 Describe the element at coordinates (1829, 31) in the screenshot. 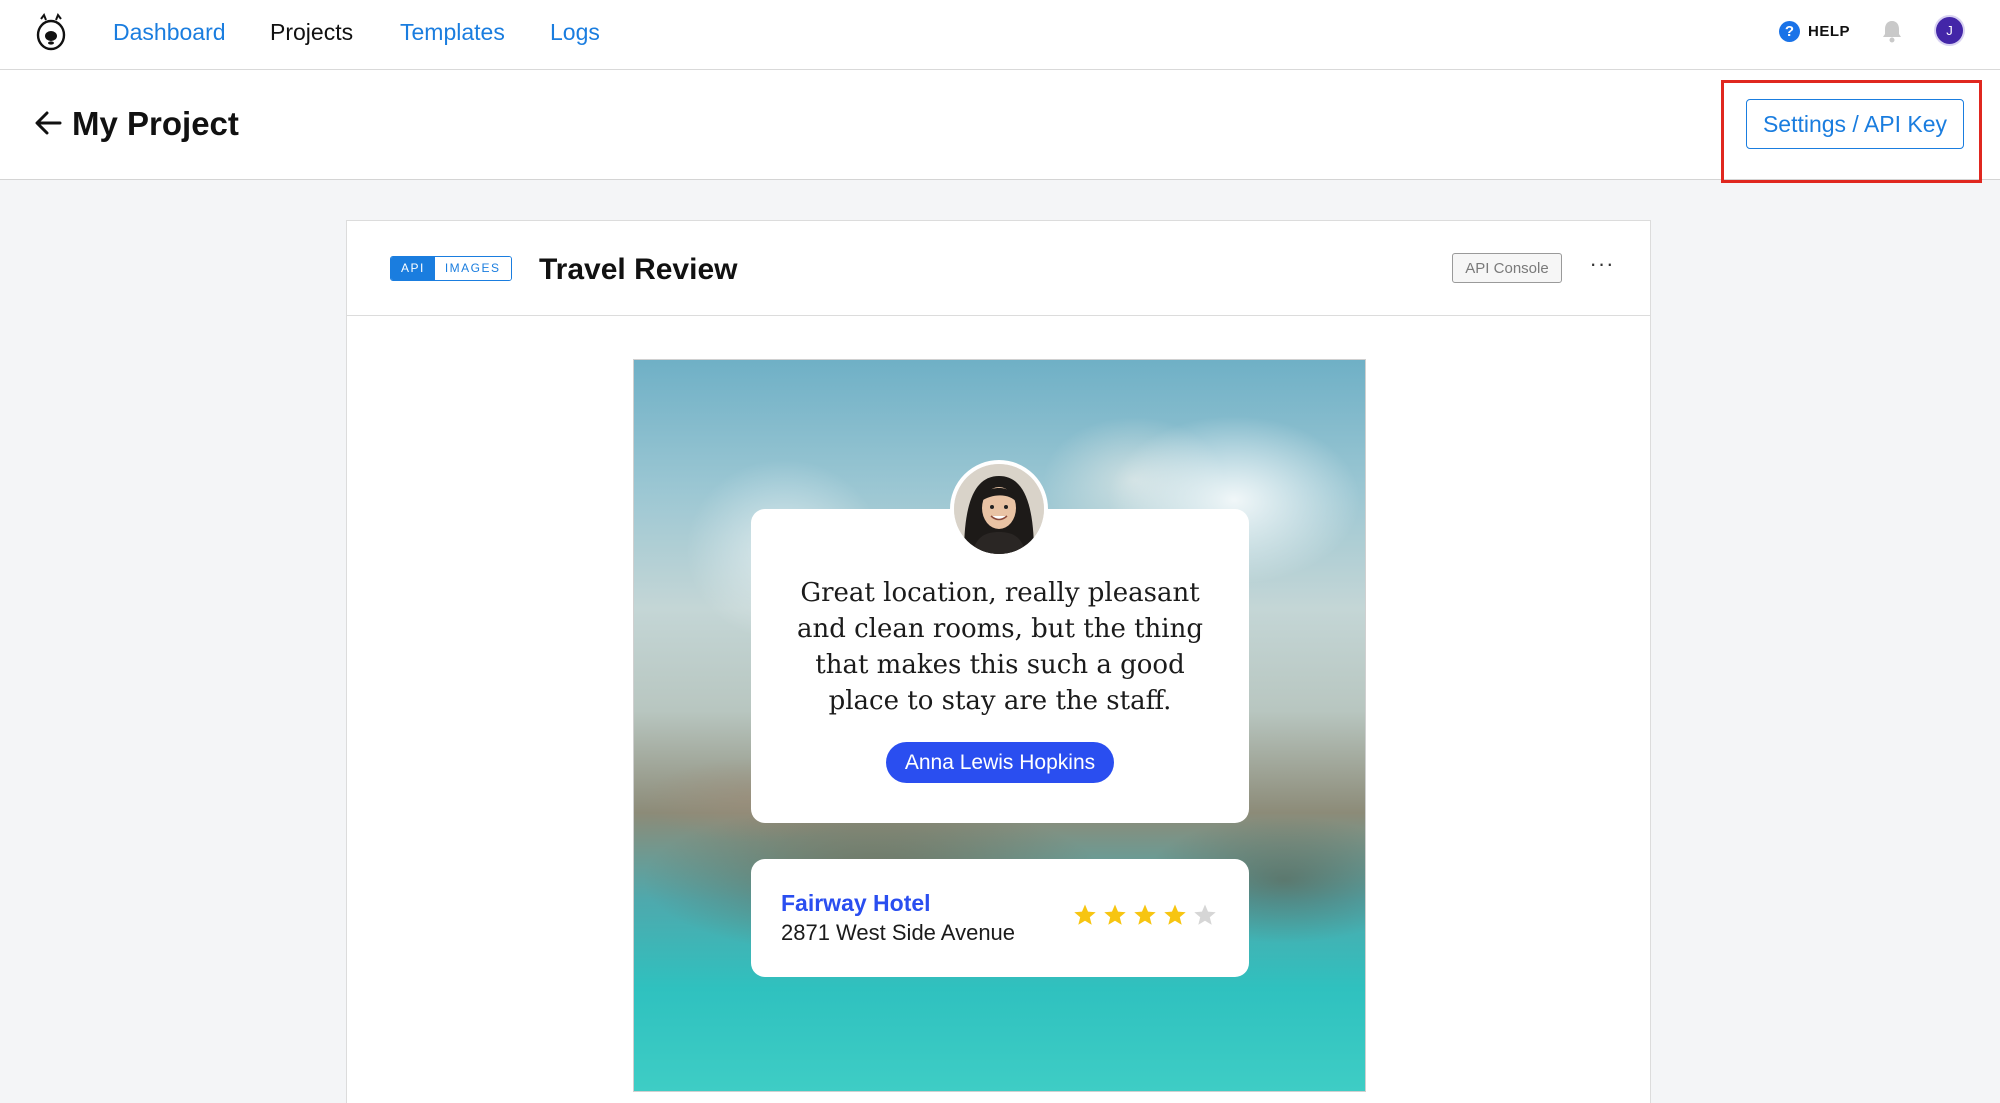

I see `help-label: HELP` at that location.